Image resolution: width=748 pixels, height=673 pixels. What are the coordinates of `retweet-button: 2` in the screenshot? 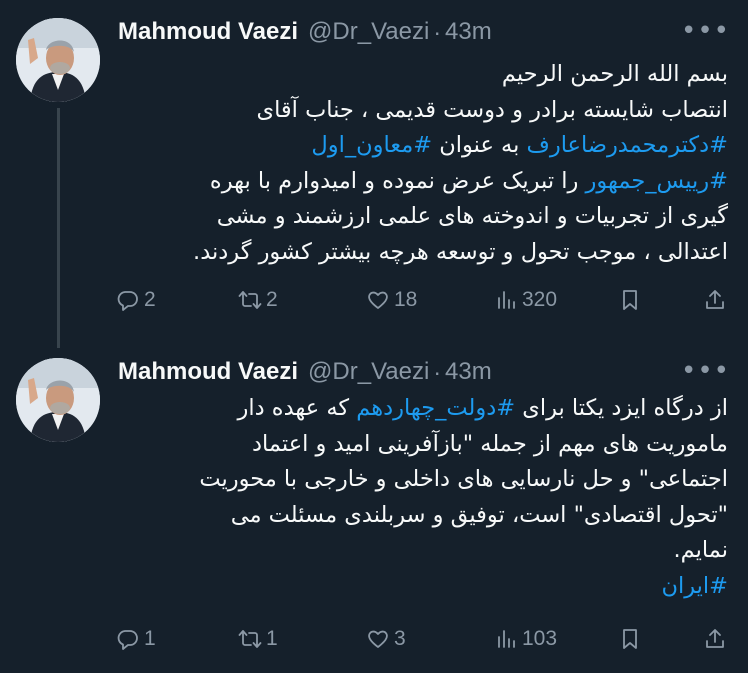 It's located at (258, 300).